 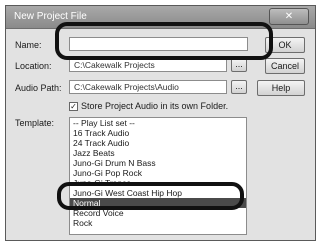 I want to click on template-list-item: Rock, so click(x=158, y=223).